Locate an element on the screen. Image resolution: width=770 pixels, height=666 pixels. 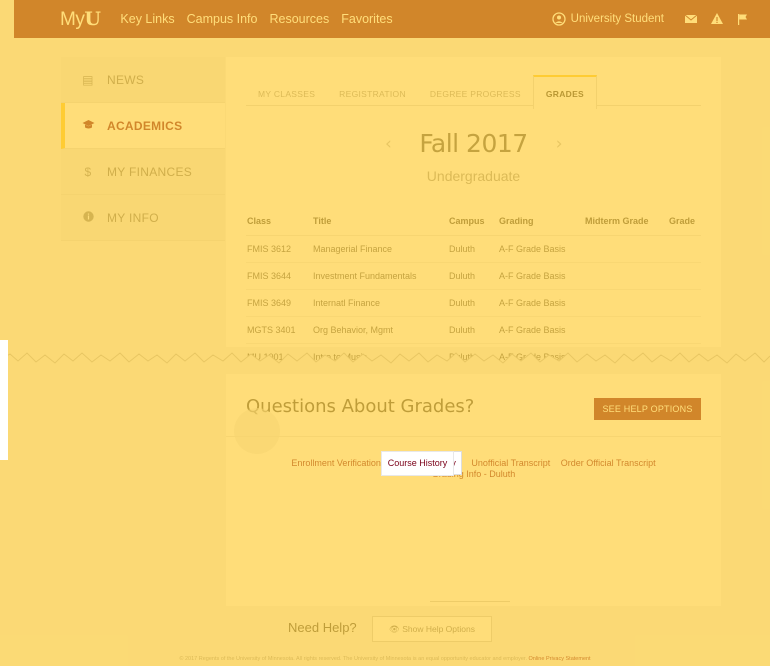
questions-title: Questions About Grades? is located at coordinates (360, 406).